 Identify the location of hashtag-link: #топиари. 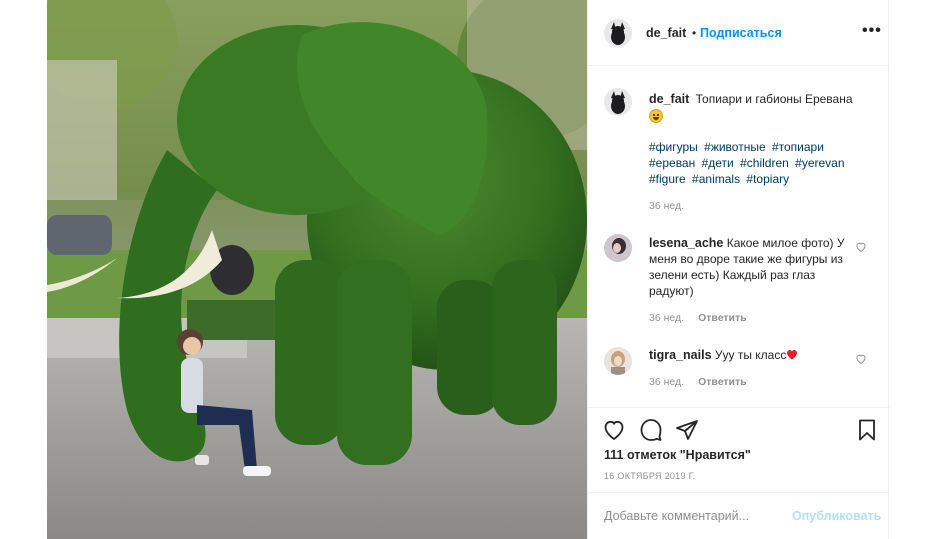
(798, 147).